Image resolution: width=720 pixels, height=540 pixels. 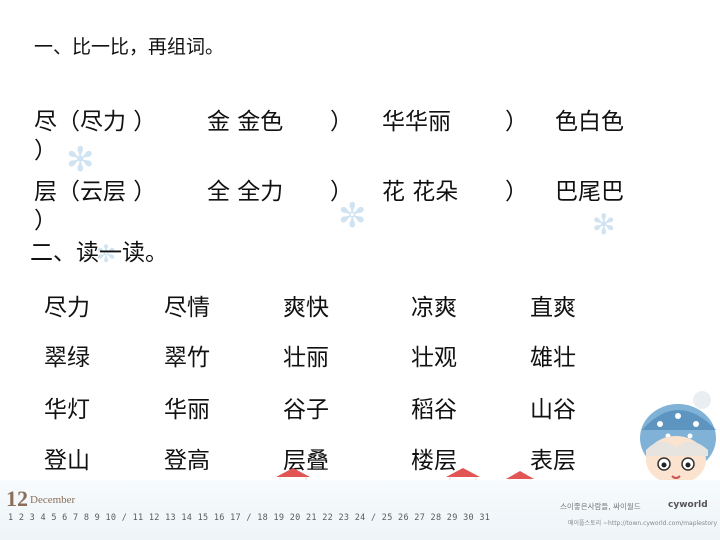 What do you see at coordinates (306, 308) in the screenshot?
I see `reading-word: 爽快` at bounding box center [306, 308].